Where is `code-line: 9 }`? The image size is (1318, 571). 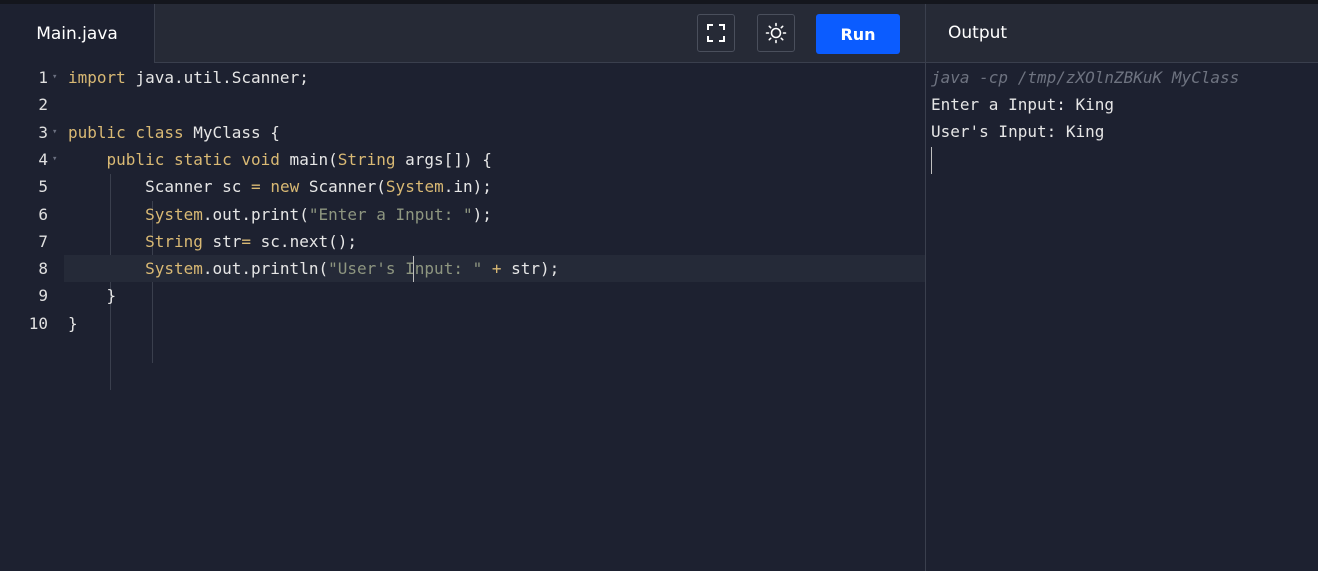 code-line: 9 } is located at coordinates (462, 295).